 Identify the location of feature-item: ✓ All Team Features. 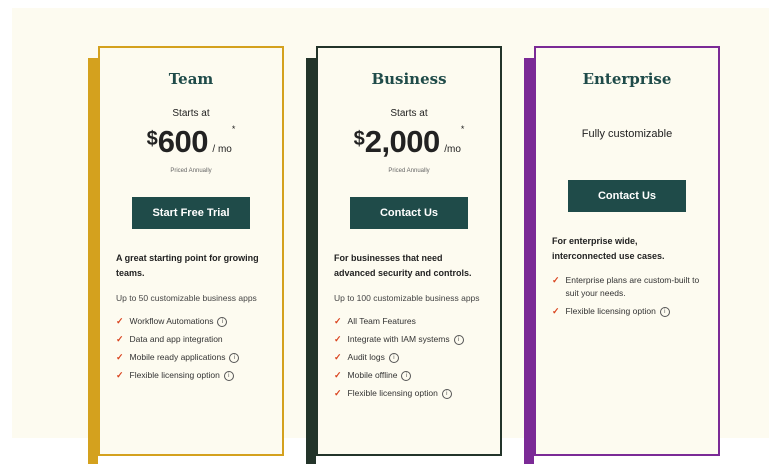
(411, 321).